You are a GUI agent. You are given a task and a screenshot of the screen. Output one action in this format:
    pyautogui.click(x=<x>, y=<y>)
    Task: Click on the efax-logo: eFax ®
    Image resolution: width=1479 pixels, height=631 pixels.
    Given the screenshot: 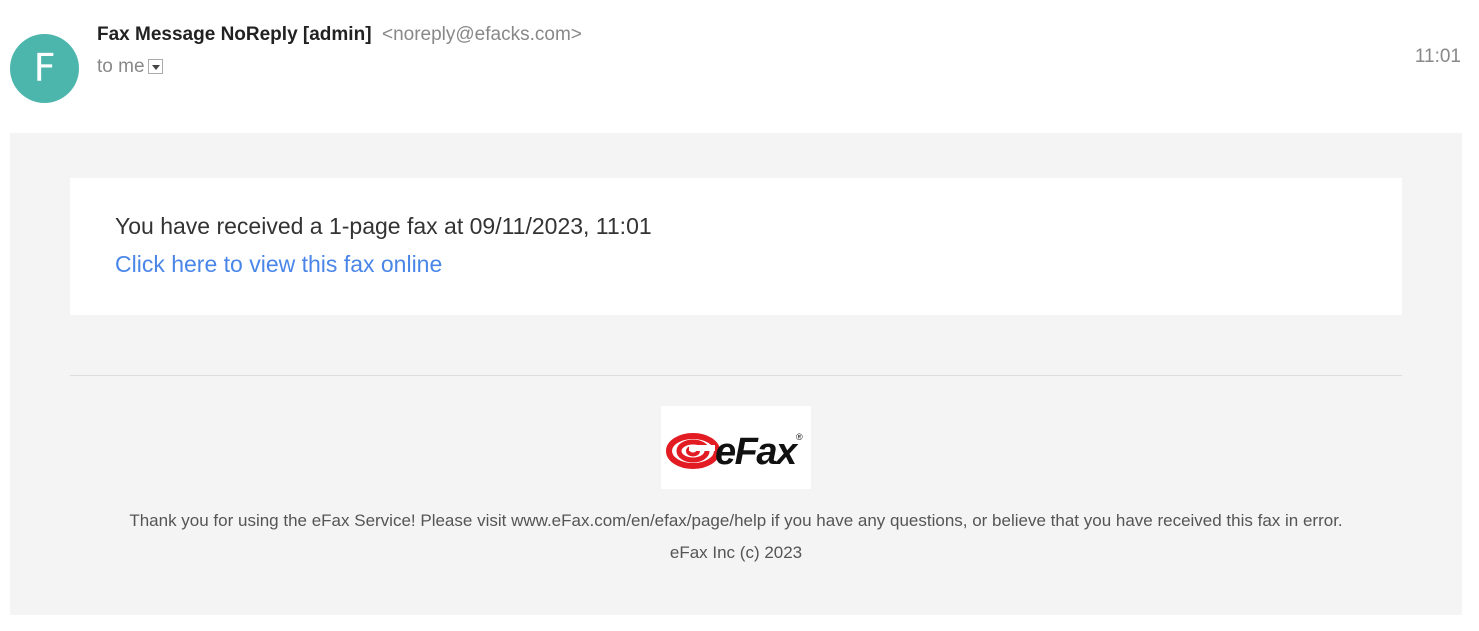 What is the action you would take?
    pyautogui.click(x=736, y=447)
    